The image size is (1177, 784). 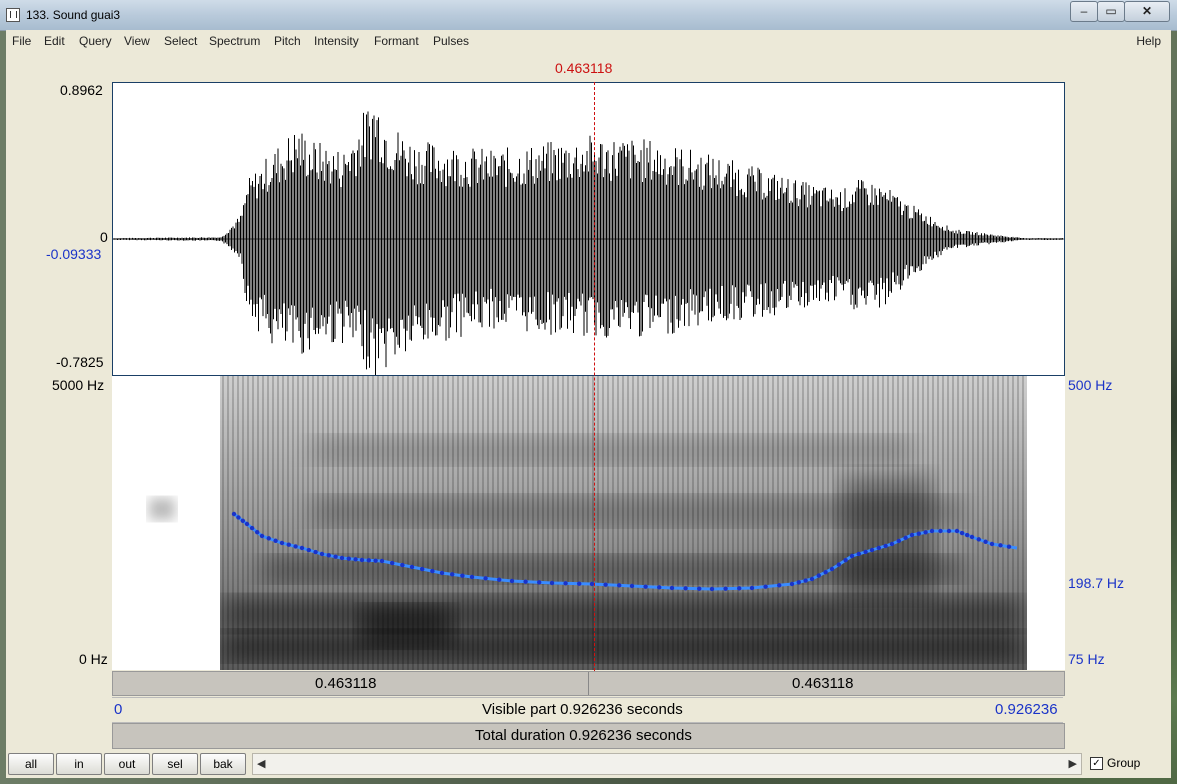 I want to click on minimize-button: –, so click(x=1084, y=11).